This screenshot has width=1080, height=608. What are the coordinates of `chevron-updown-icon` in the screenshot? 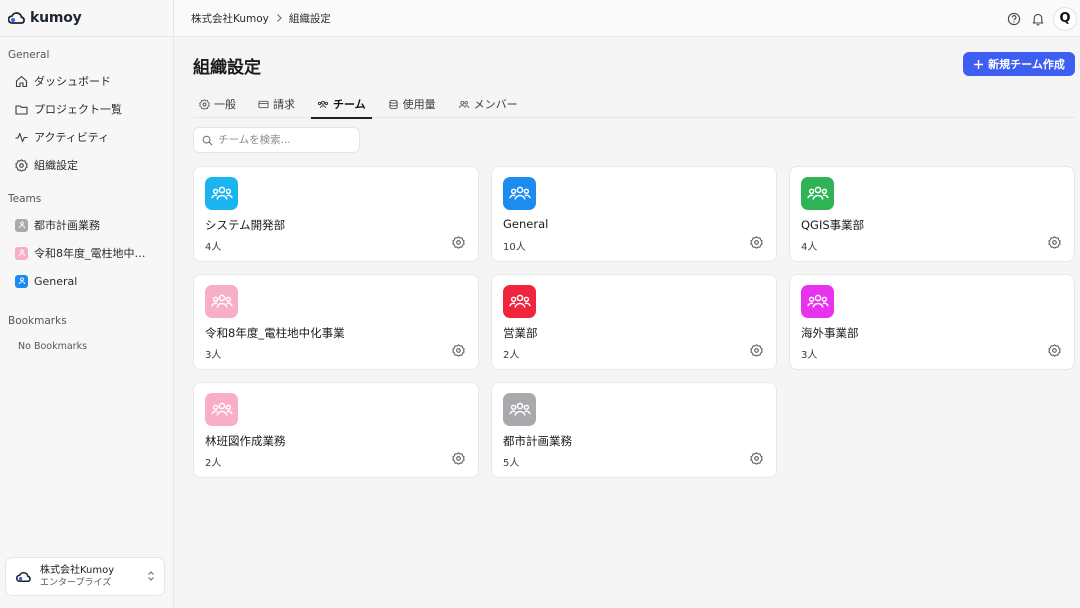 It's located at (151, 576).